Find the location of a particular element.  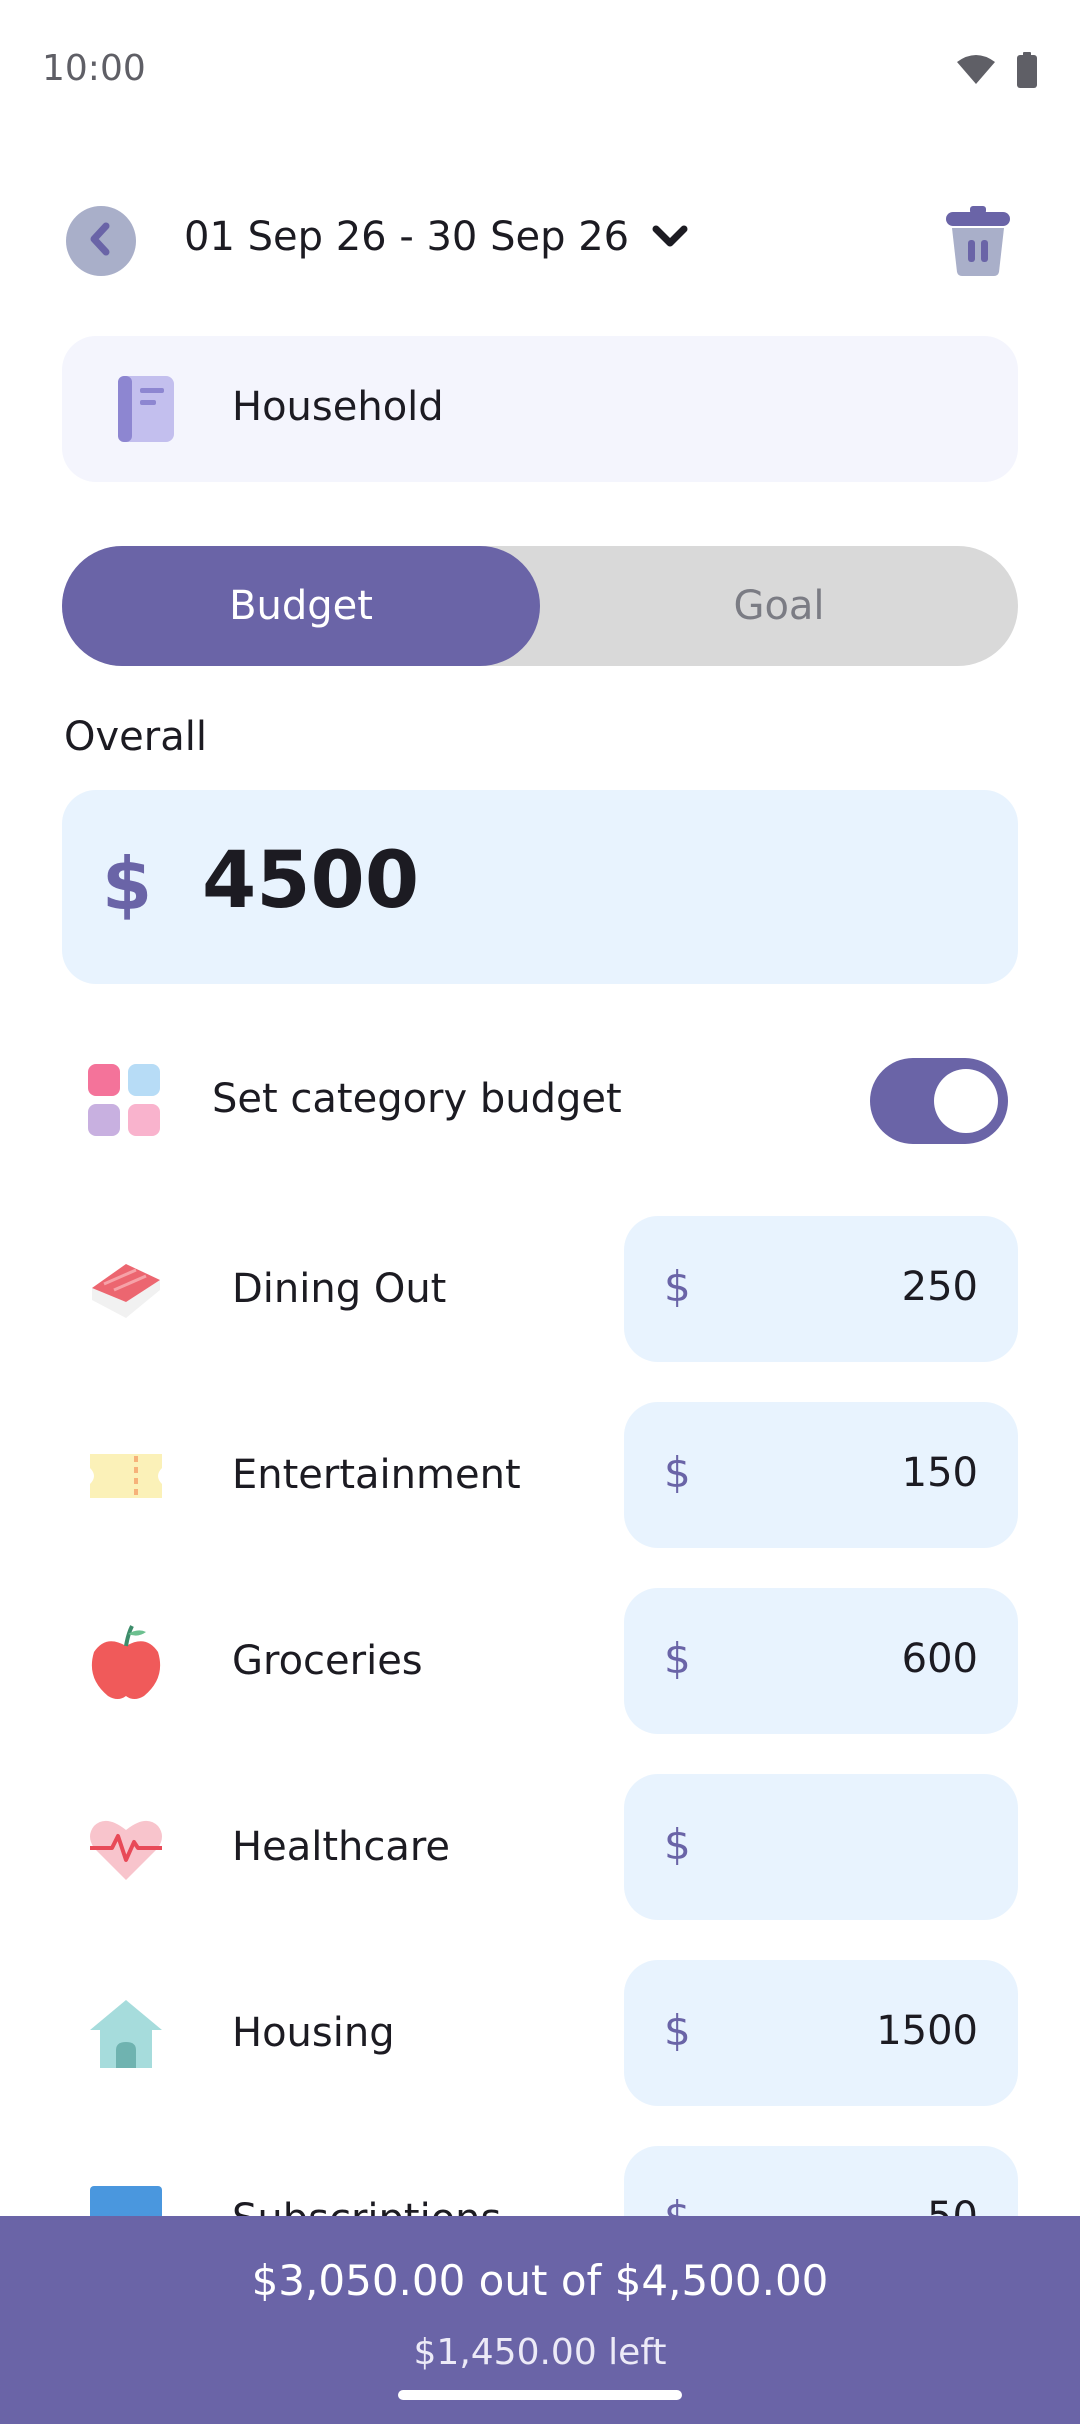

heartbeat-icon is located at coordinates (126, 1848).